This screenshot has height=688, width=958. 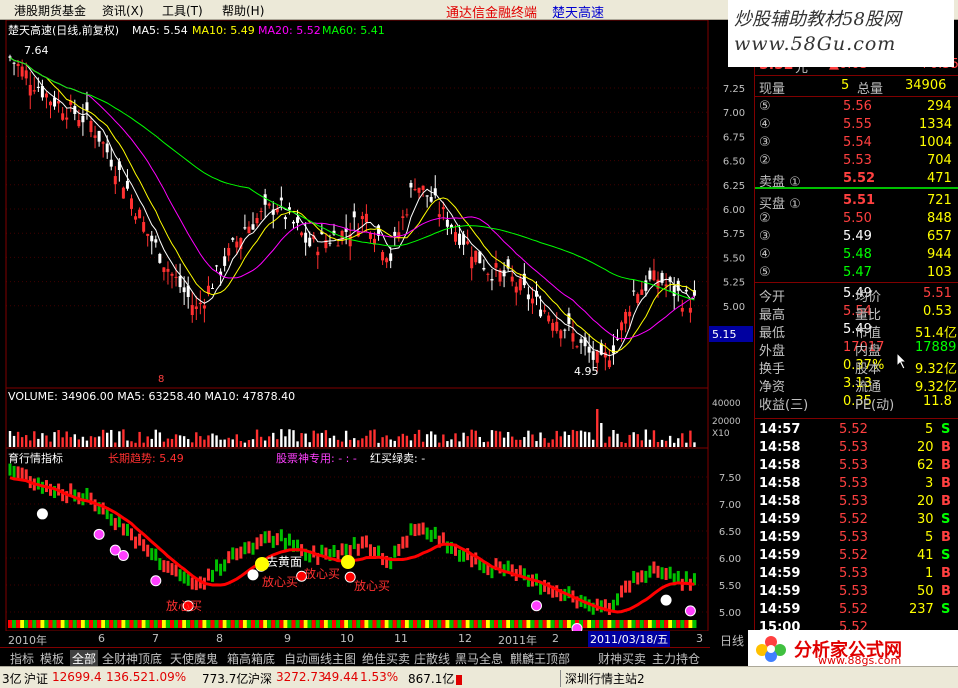 What do you see at coordinates (602, 678) in the screenshot?
I see `status-server: 深圳行情主站2` at bounding box center [602, 678].